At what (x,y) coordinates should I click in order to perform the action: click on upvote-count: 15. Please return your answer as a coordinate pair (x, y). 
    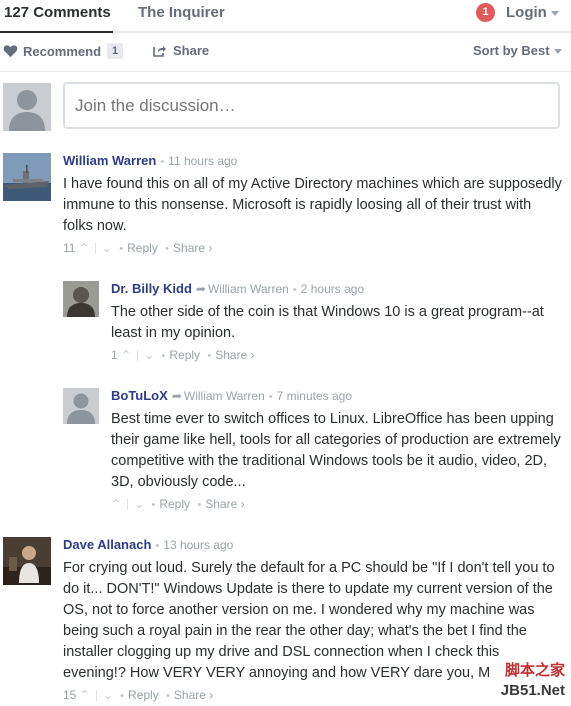
    Looking at the image, I should click on (70, 695).